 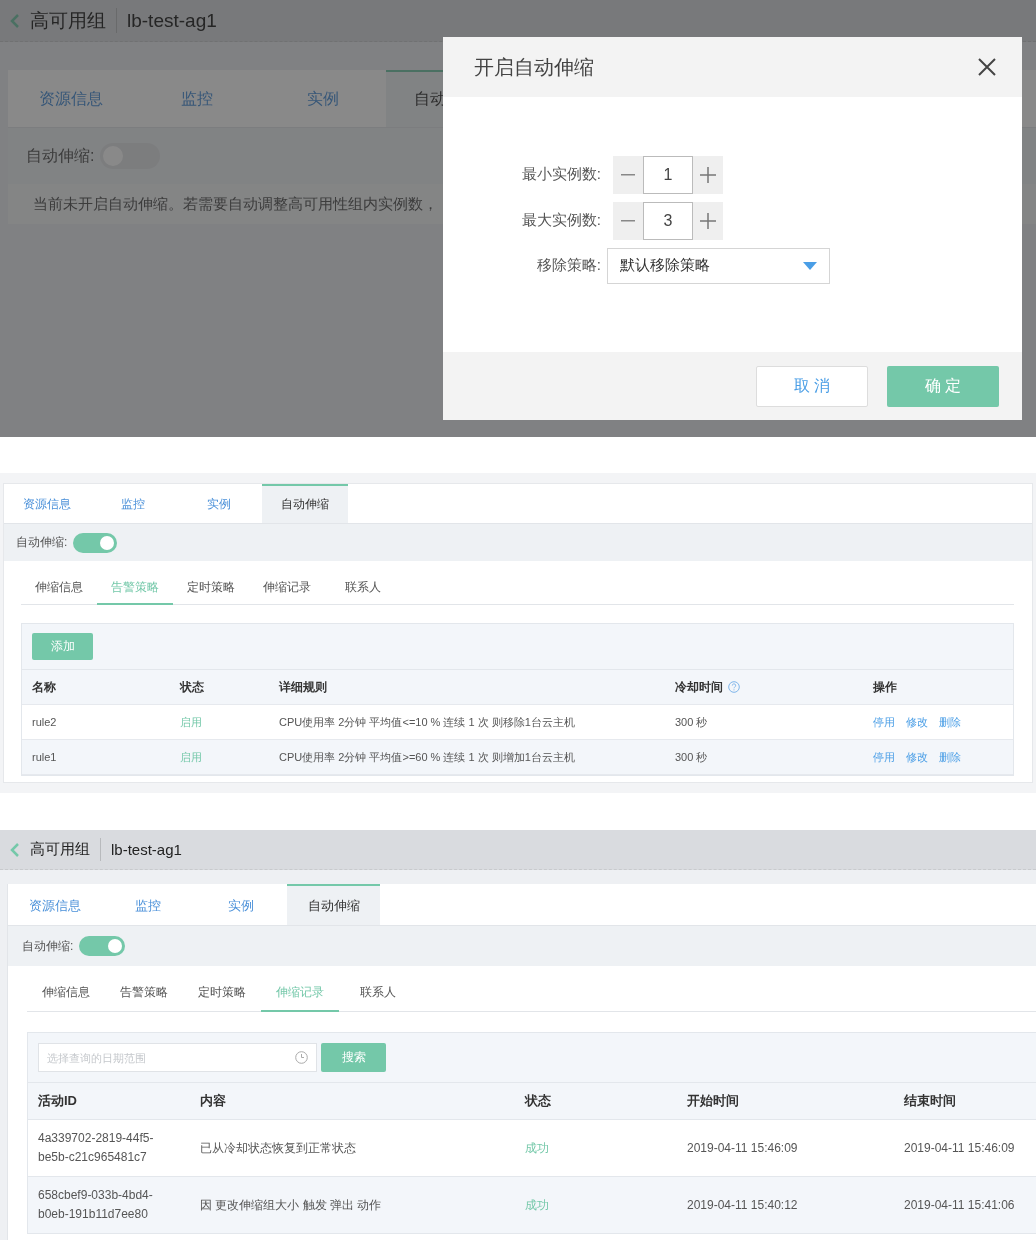 What do you see at coordinates (213, 1101) in the screenshot?
I see `column-header: 内容` at bounding box center [213, 1101].